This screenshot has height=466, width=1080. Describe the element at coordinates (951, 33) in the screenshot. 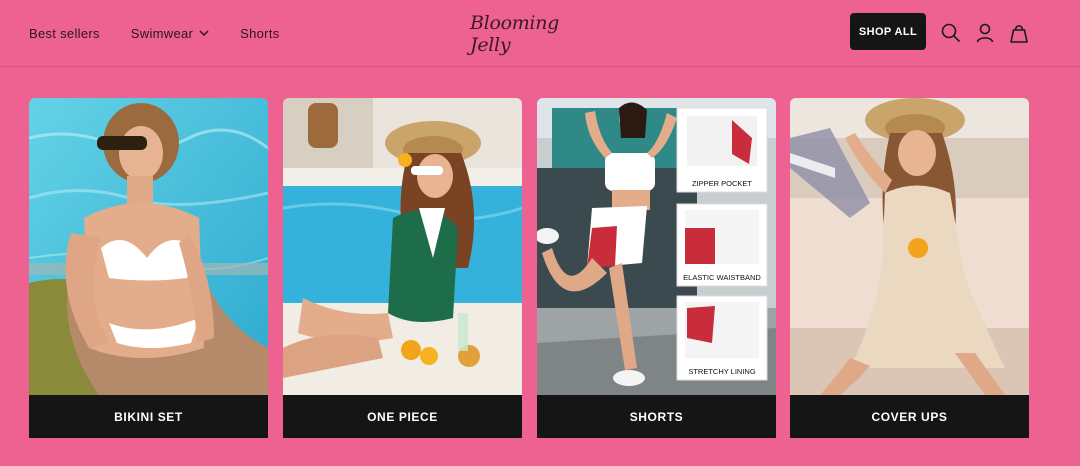

I see `search-icon` at that location.